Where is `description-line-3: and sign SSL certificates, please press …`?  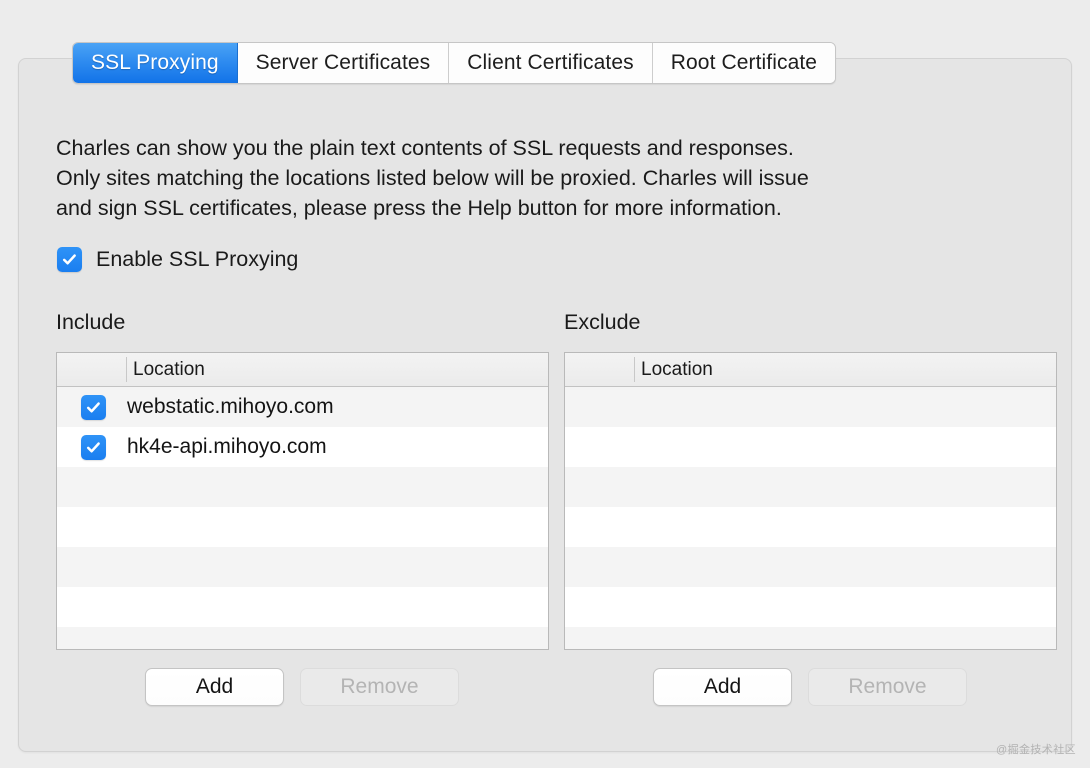
description-line-3: and sign SSL certificates, please press … is located at coordinates (419, 208).